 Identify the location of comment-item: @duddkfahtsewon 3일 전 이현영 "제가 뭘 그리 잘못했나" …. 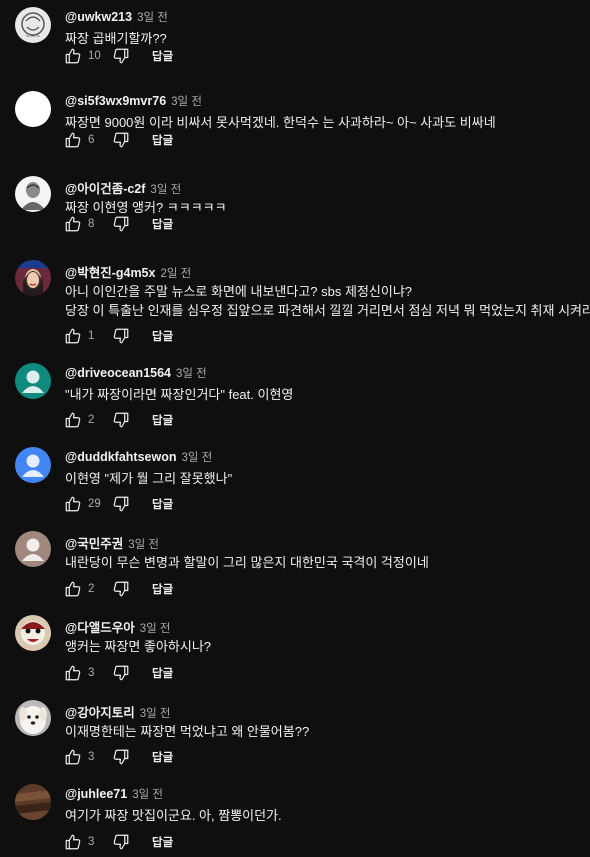
(295, 481).